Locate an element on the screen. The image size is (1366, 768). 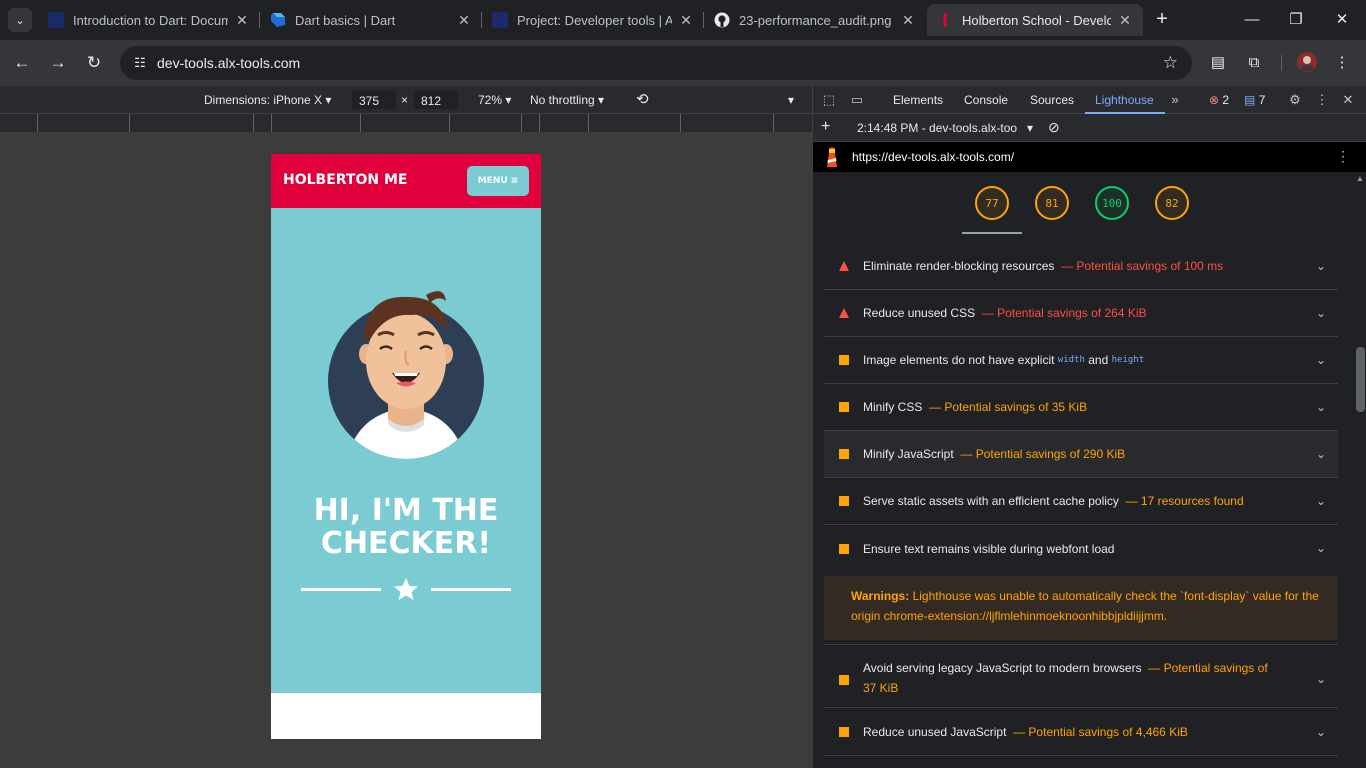
bookmark-star-icon: ☆ is located at coordinates (1170, 63).